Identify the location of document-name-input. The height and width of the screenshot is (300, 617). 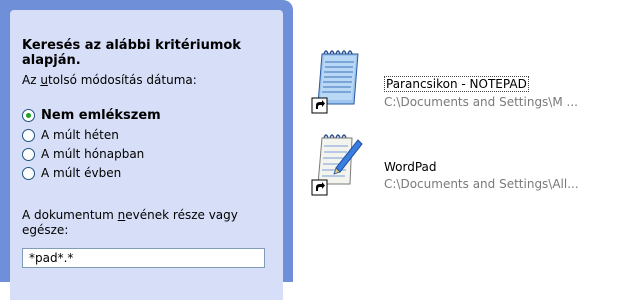
(143, 258).